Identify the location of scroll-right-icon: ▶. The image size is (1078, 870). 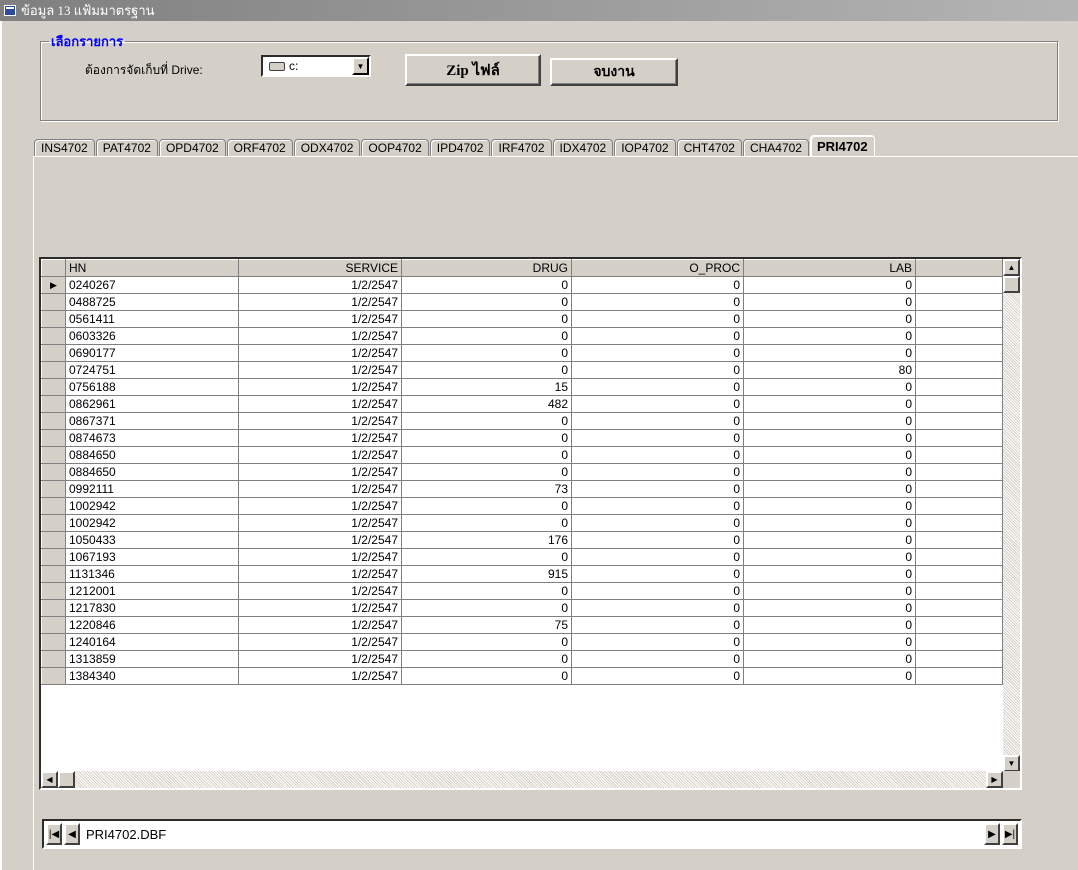
(994, 779).